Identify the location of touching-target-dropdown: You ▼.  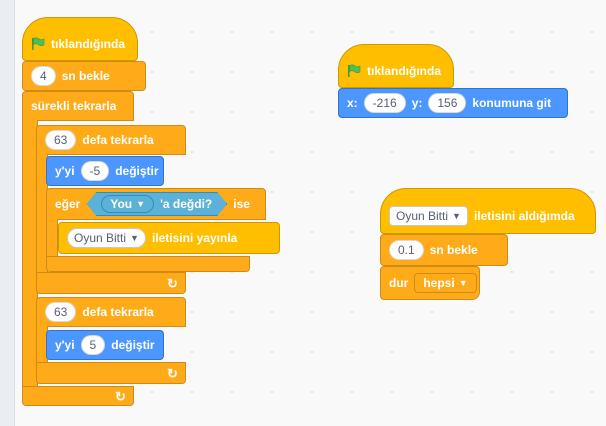
(127, 204).